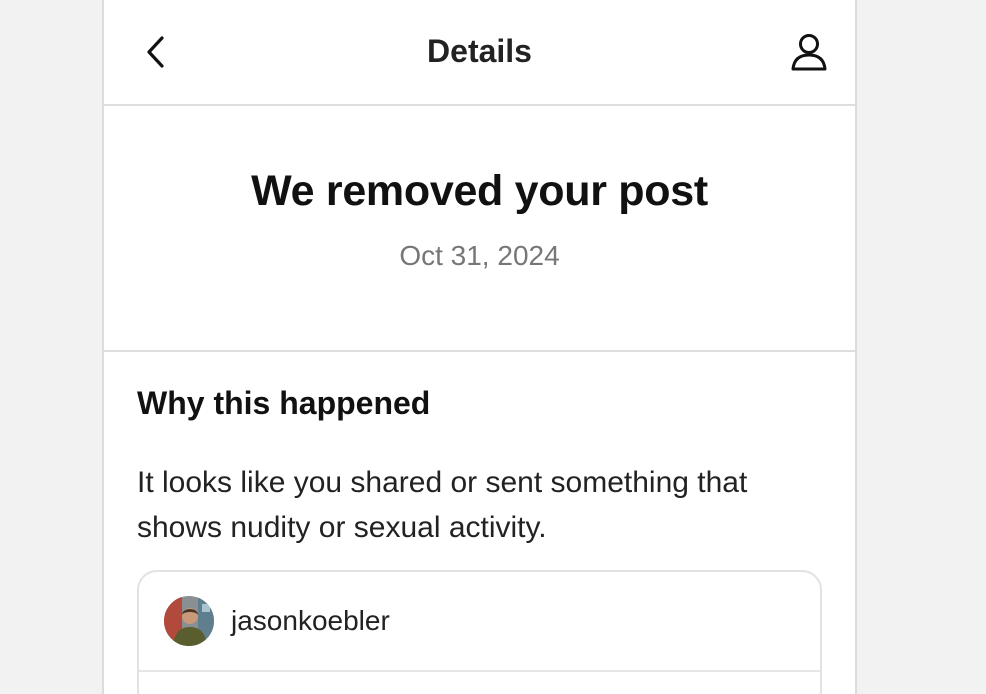  Describe the element at coordinates (310, 621) in the screenshot. I see `post-username: jasonkoebler` at that location.